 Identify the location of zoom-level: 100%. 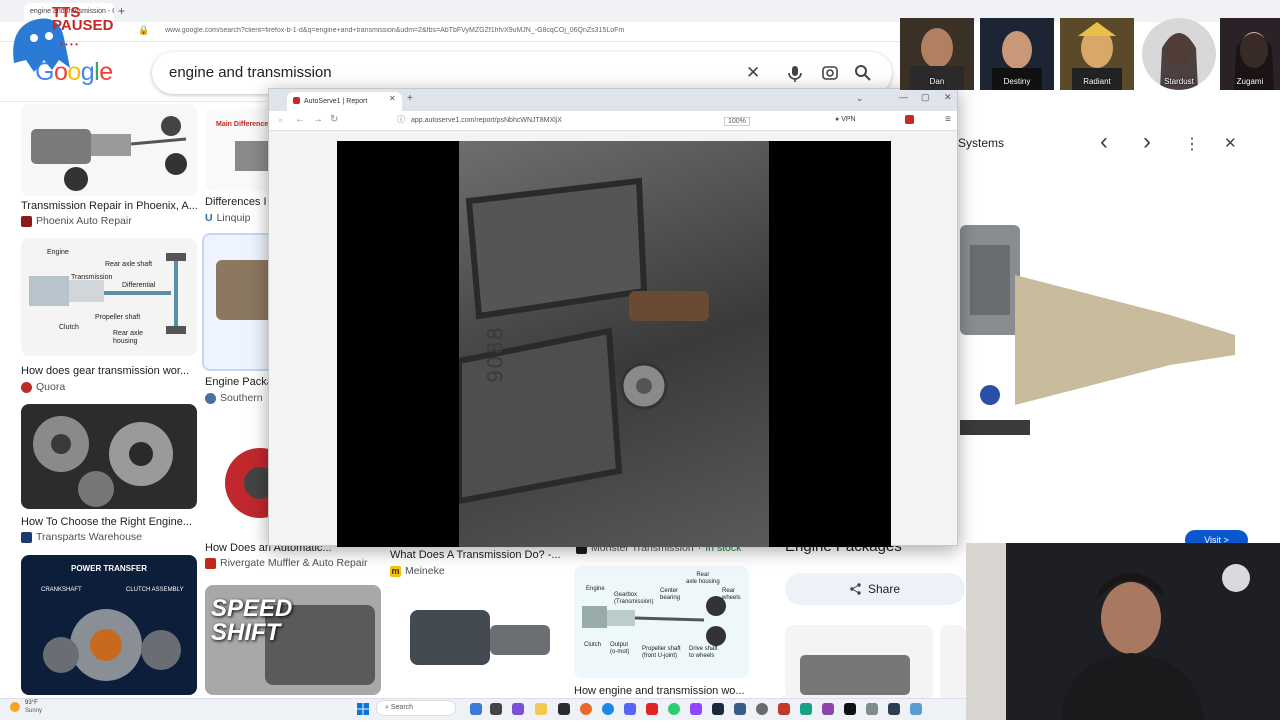
(737, 121).